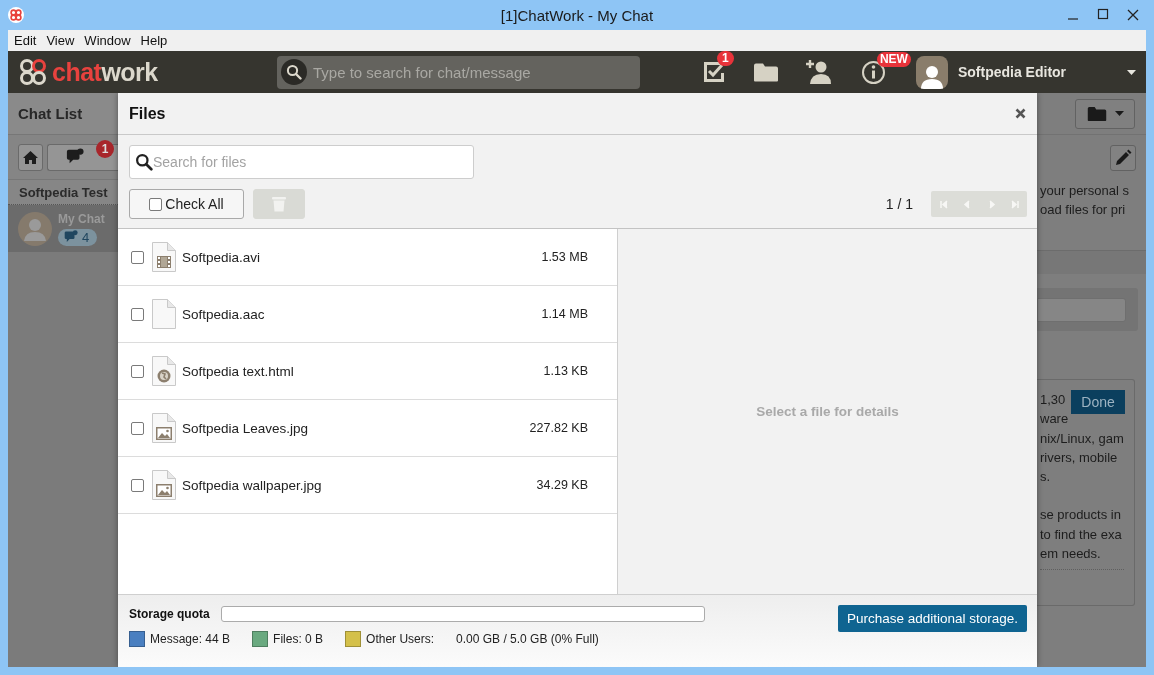  What do you see at coordinates (725, 58) in the screenshot?
I see `notification-badge: 1` at bounding box center [725, 58].